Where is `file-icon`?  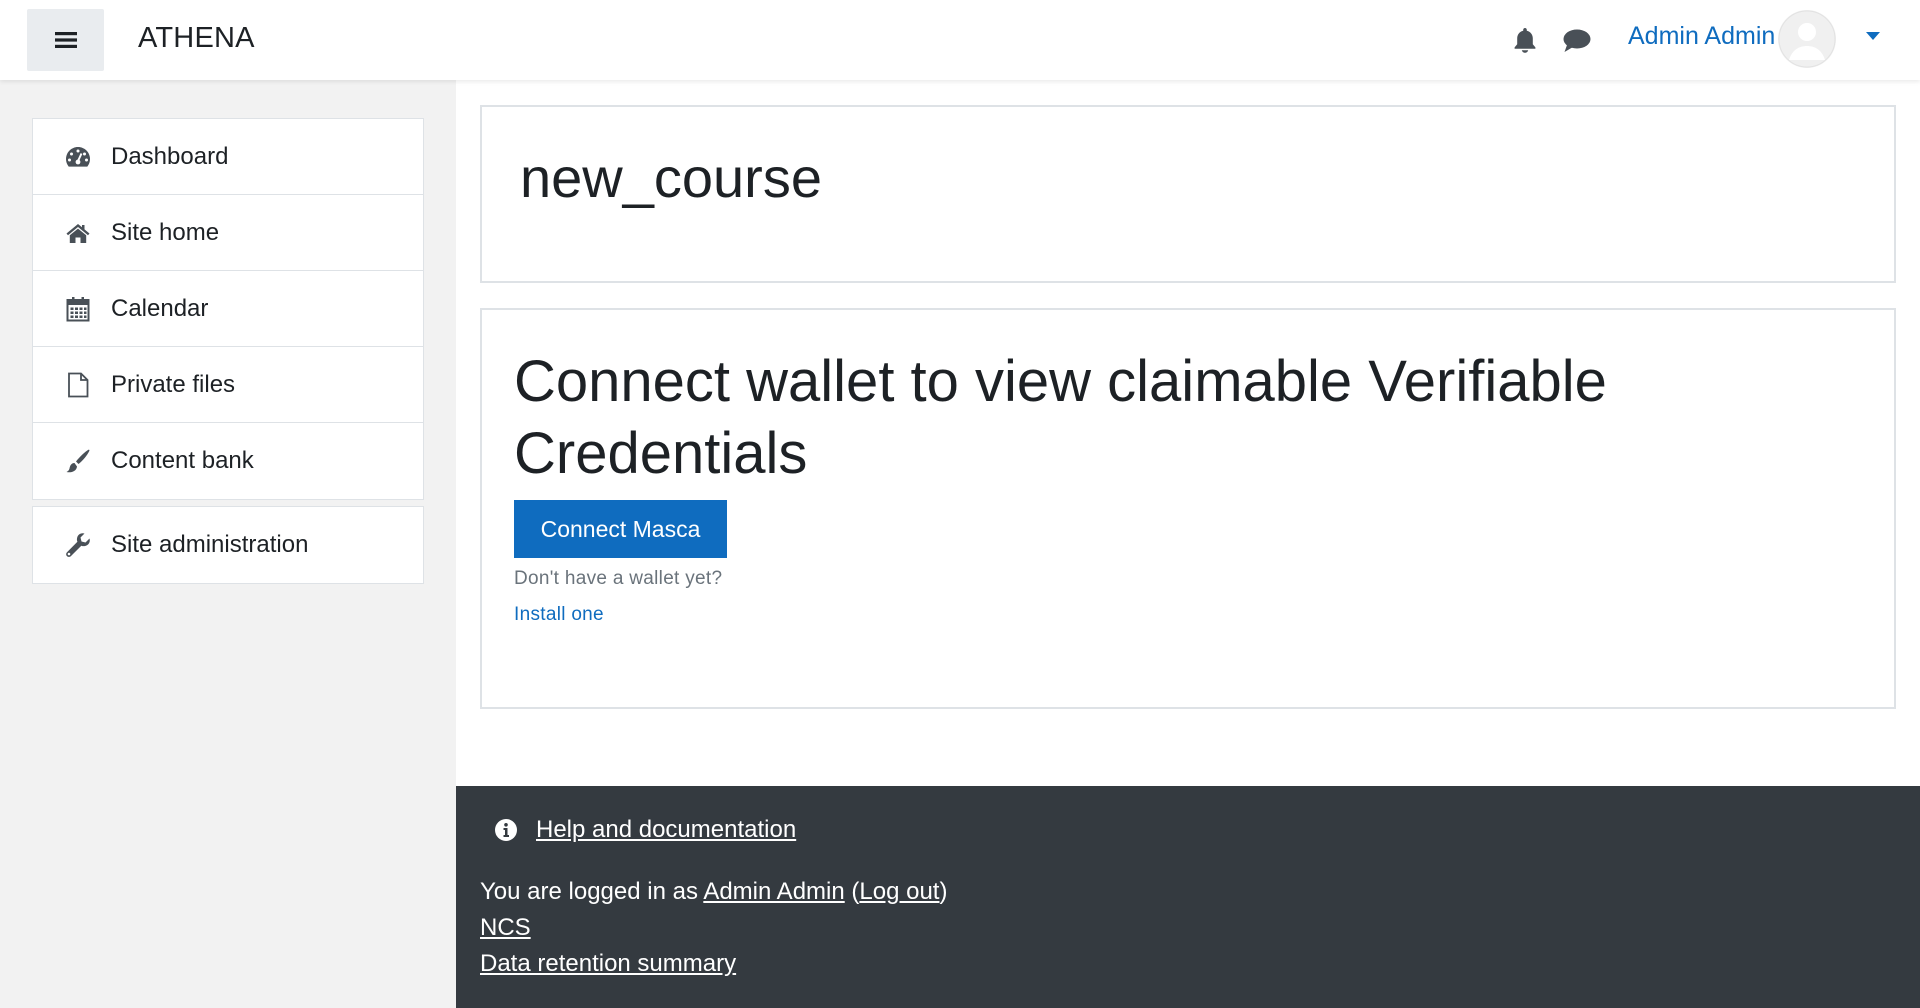 file-icon is located at coordinates (78, 385).